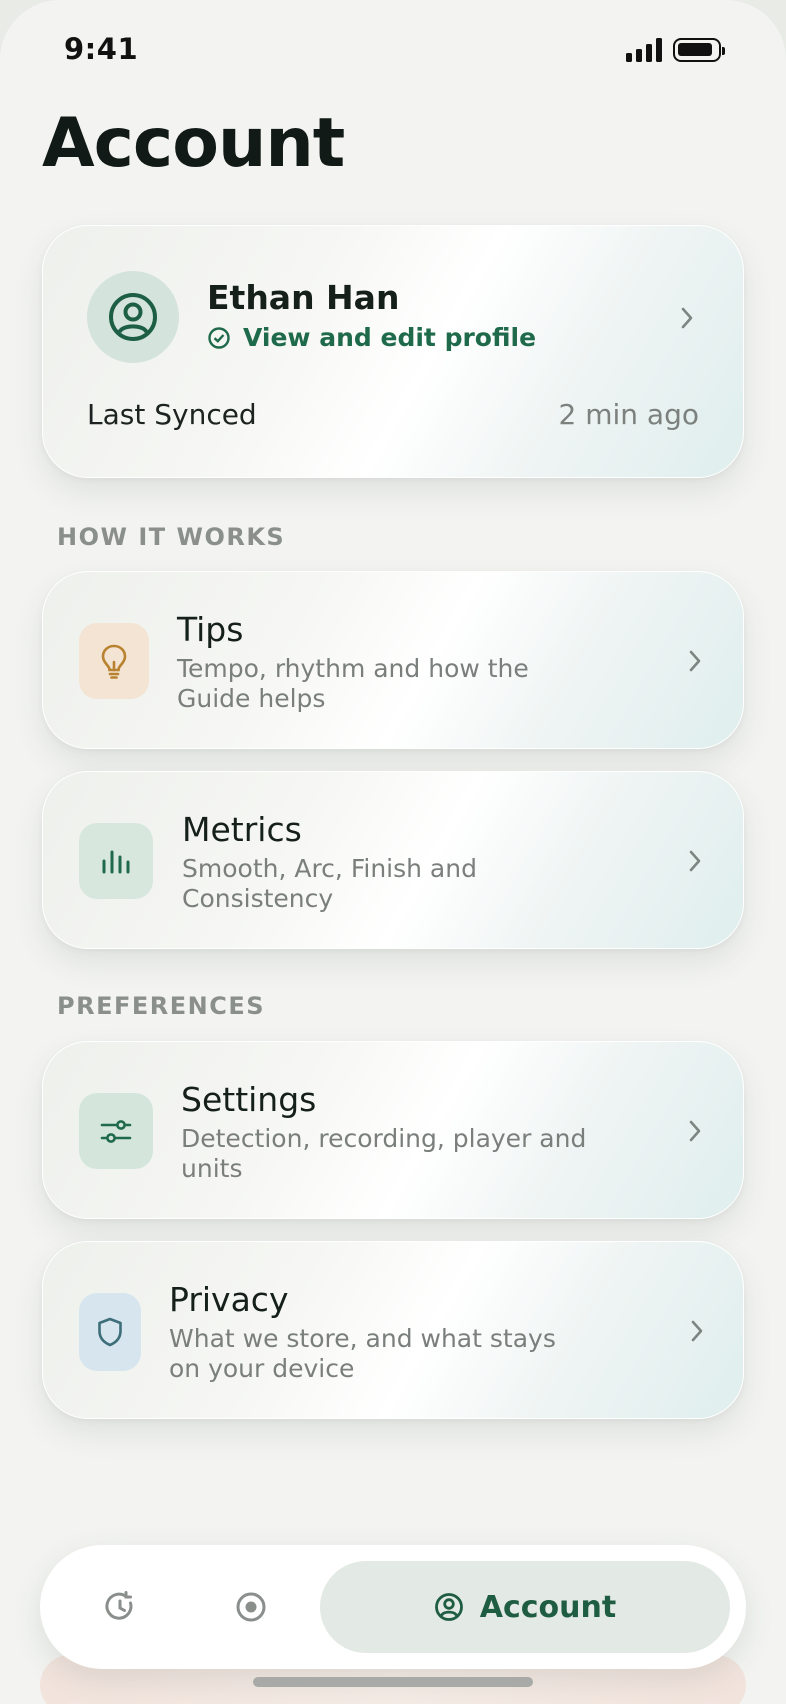 The width and height of the screenshot is (786, 1704). What do you see at coordinates (210, 629) in the screenshot?
I see `menu-item-title: Tips` at bounding box center [210, 629].